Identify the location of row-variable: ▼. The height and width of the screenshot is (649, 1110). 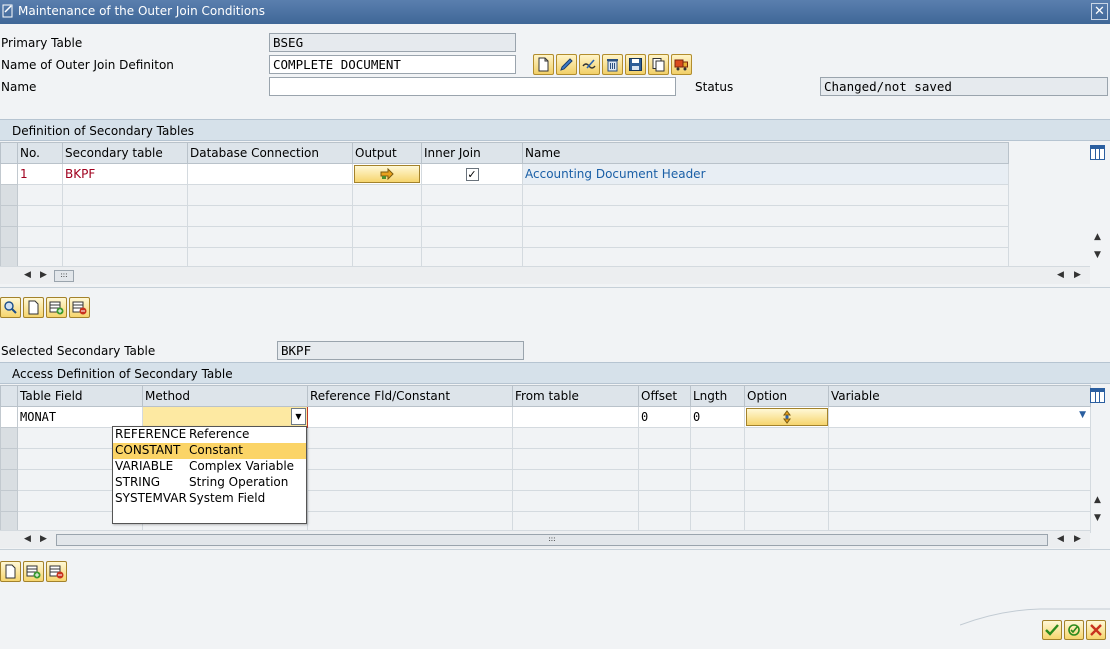
(959, 417).